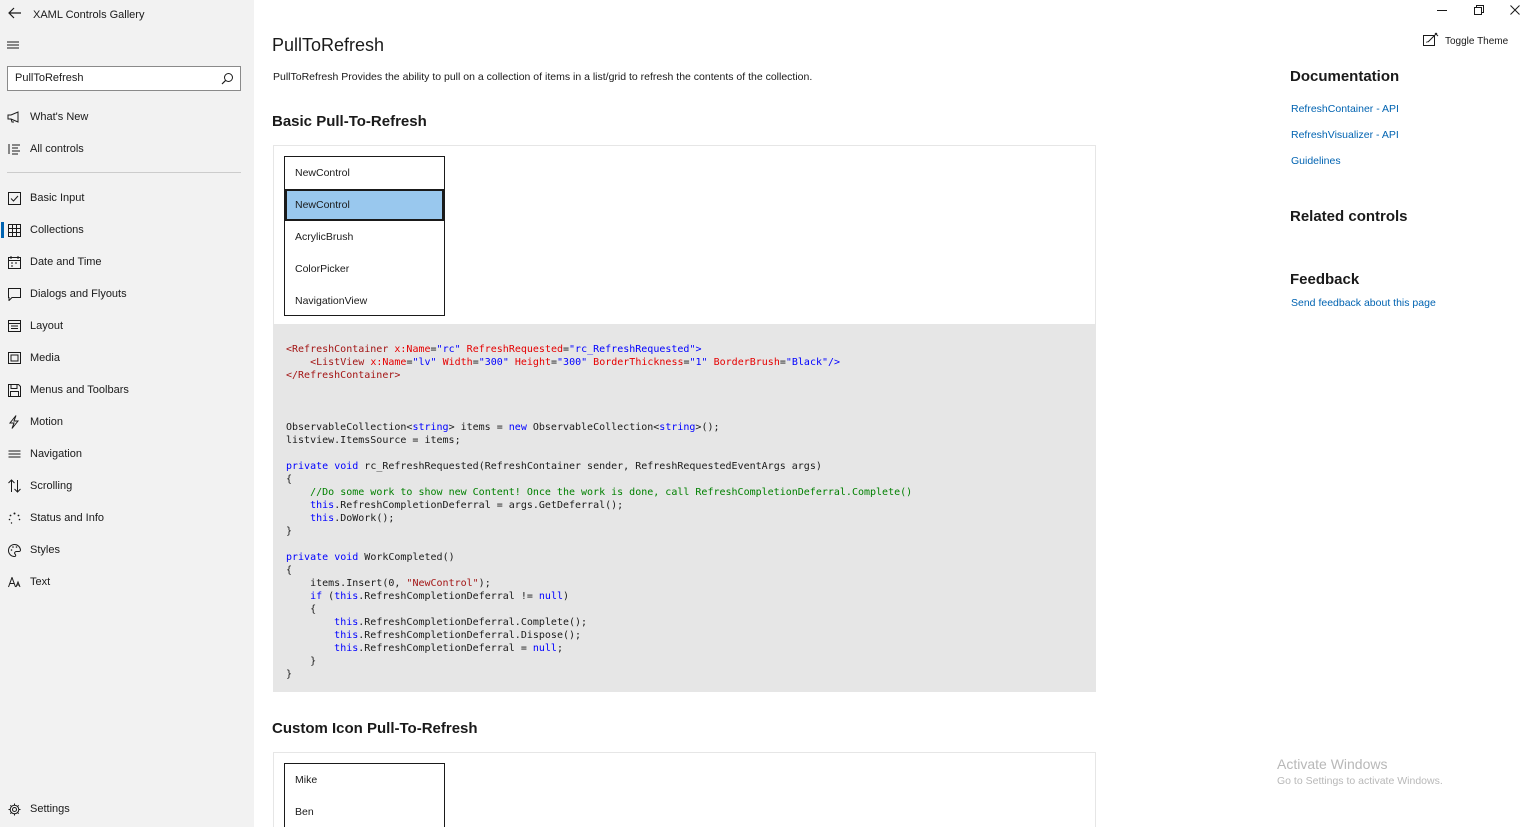 The height and width of the screenshot is (827, 1533). I want to click on nav-item-label: Basic Input, so click(57, 198).